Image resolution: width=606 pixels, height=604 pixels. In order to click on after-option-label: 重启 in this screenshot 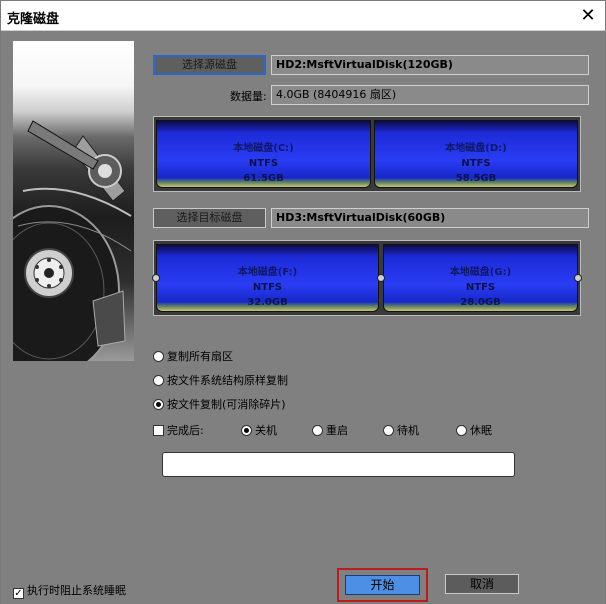, I will do `click(337, 430)`.